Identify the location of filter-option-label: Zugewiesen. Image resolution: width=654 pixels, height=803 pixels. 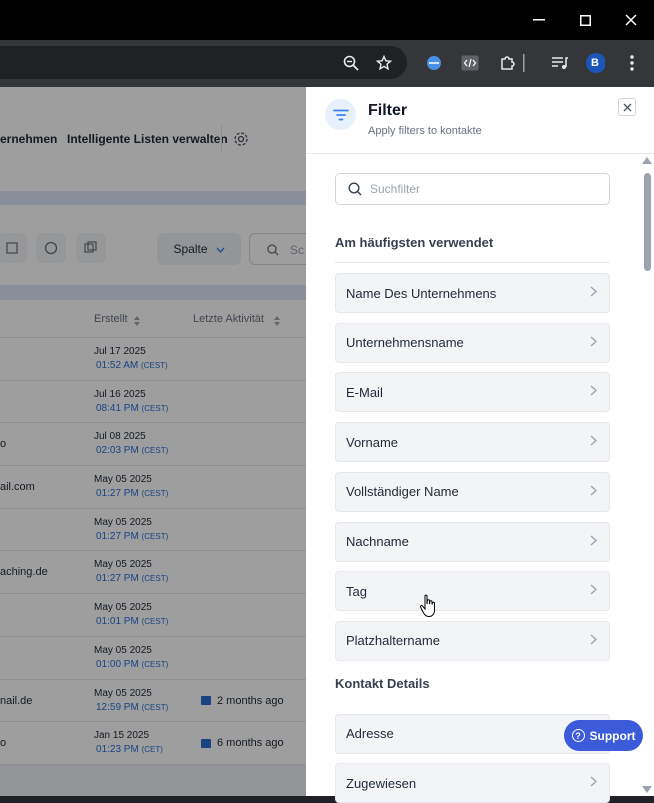
(381, 783).